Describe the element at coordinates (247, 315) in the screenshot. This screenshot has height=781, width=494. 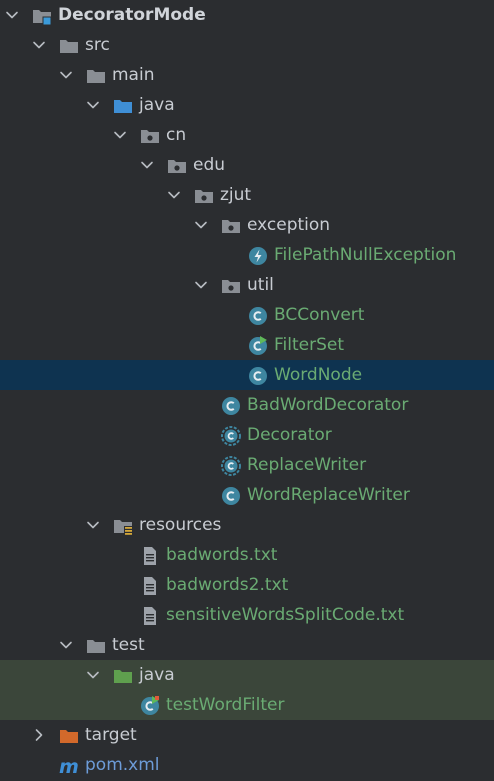
I see `tree-row: BCConvert` at that location.